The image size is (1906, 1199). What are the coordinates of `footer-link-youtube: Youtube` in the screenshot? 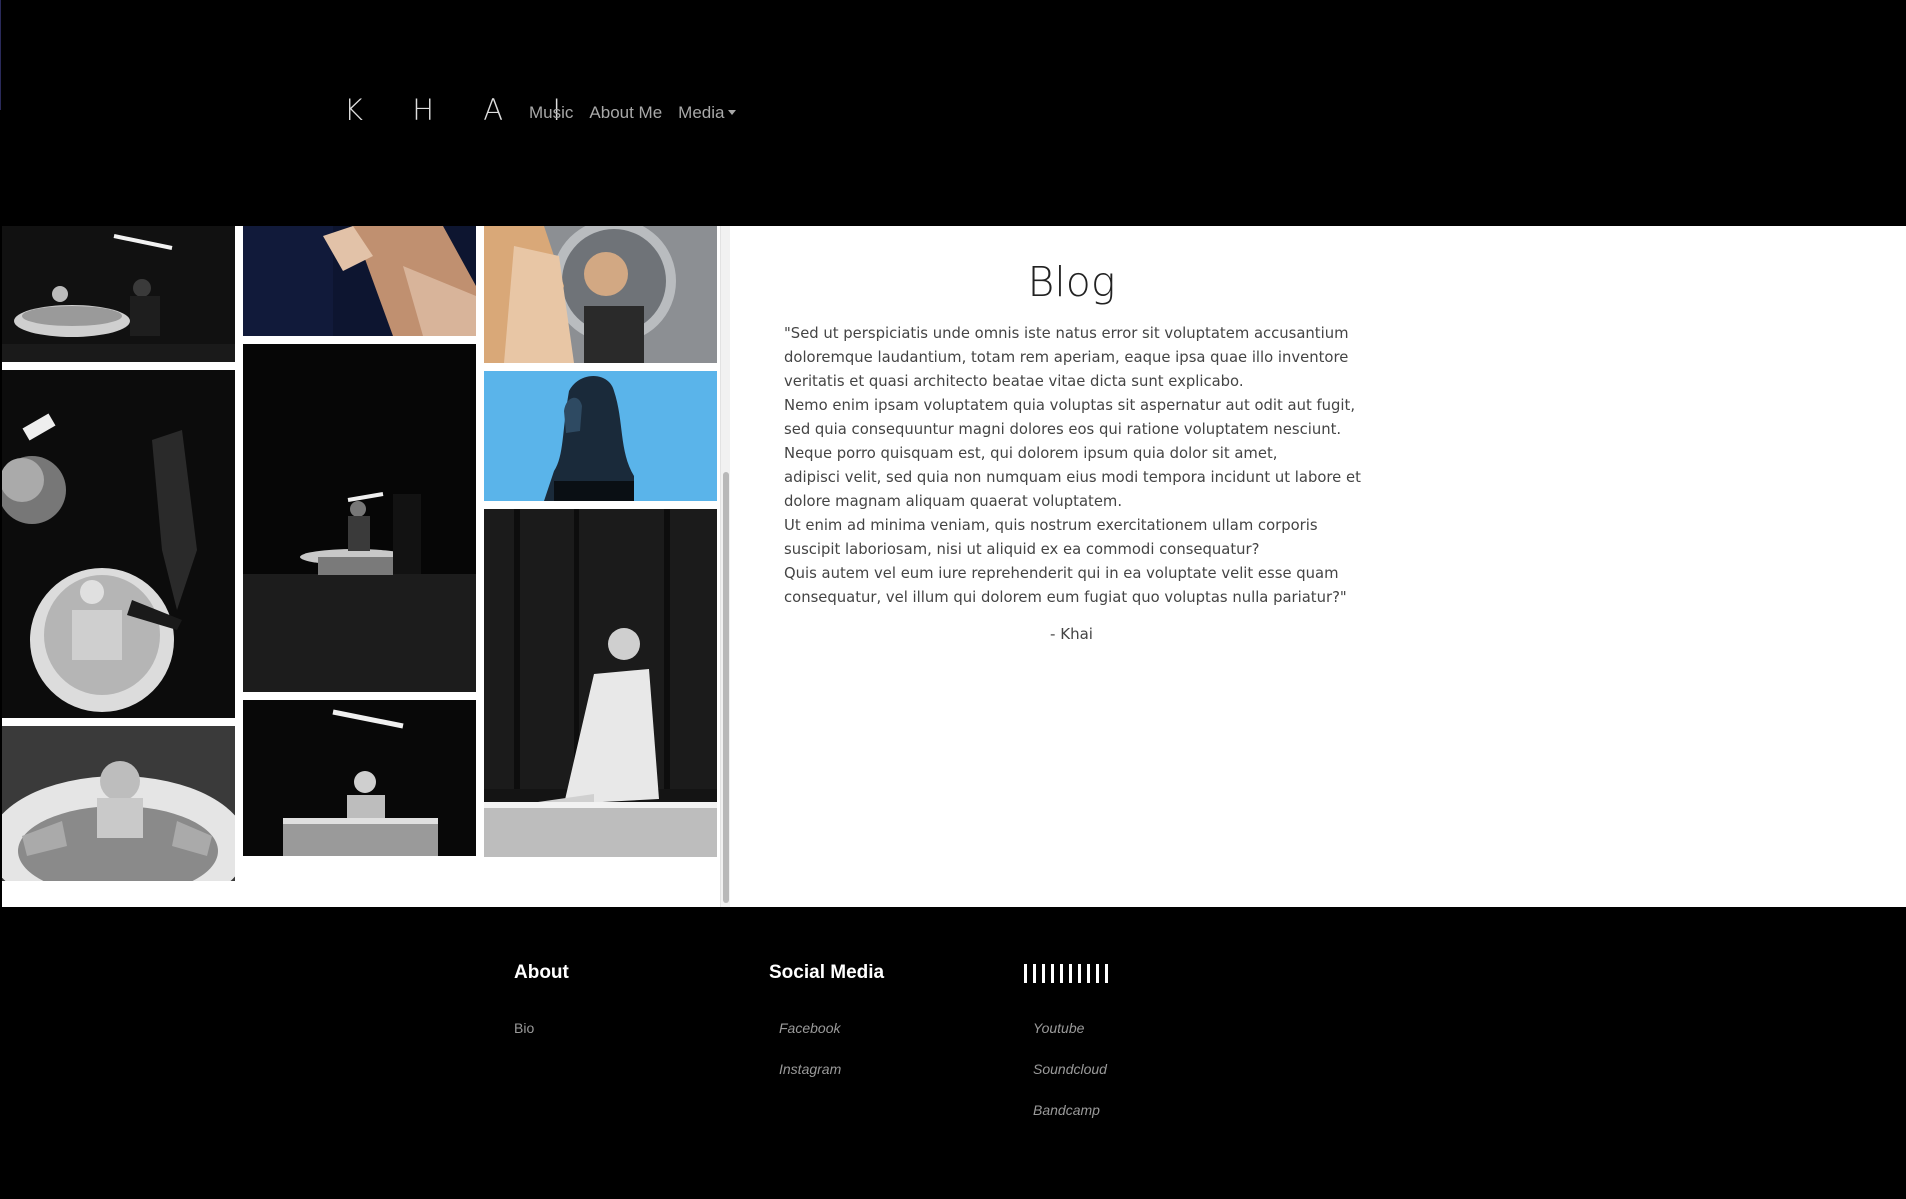 It's located at (1070, 1028).